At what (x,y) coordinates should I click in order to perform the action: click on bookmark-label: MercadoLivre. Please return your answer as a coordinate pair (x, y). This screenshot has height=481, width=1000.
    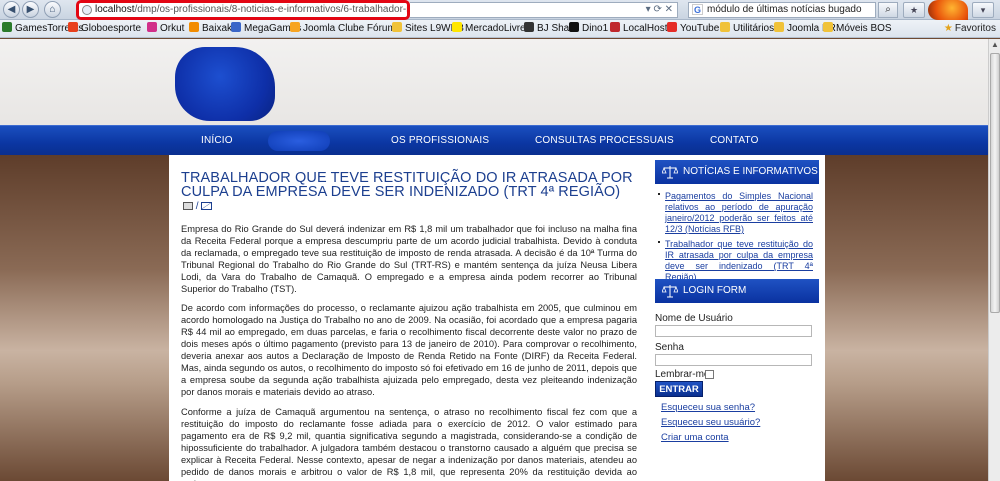
    Looking at the image, I should click on (495, 28).